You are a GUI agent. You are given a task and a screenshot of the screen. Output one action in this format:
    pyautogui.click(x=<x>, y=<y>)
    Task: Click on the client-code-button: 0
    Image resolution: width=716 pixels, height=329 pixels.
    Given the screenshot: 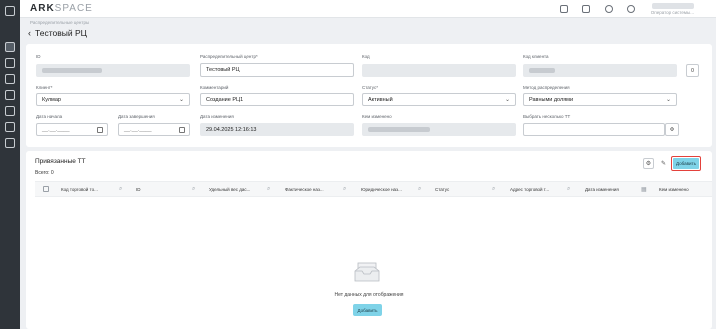 What is the action you would take?
    pyautogui.click(x=692, y=70)
    